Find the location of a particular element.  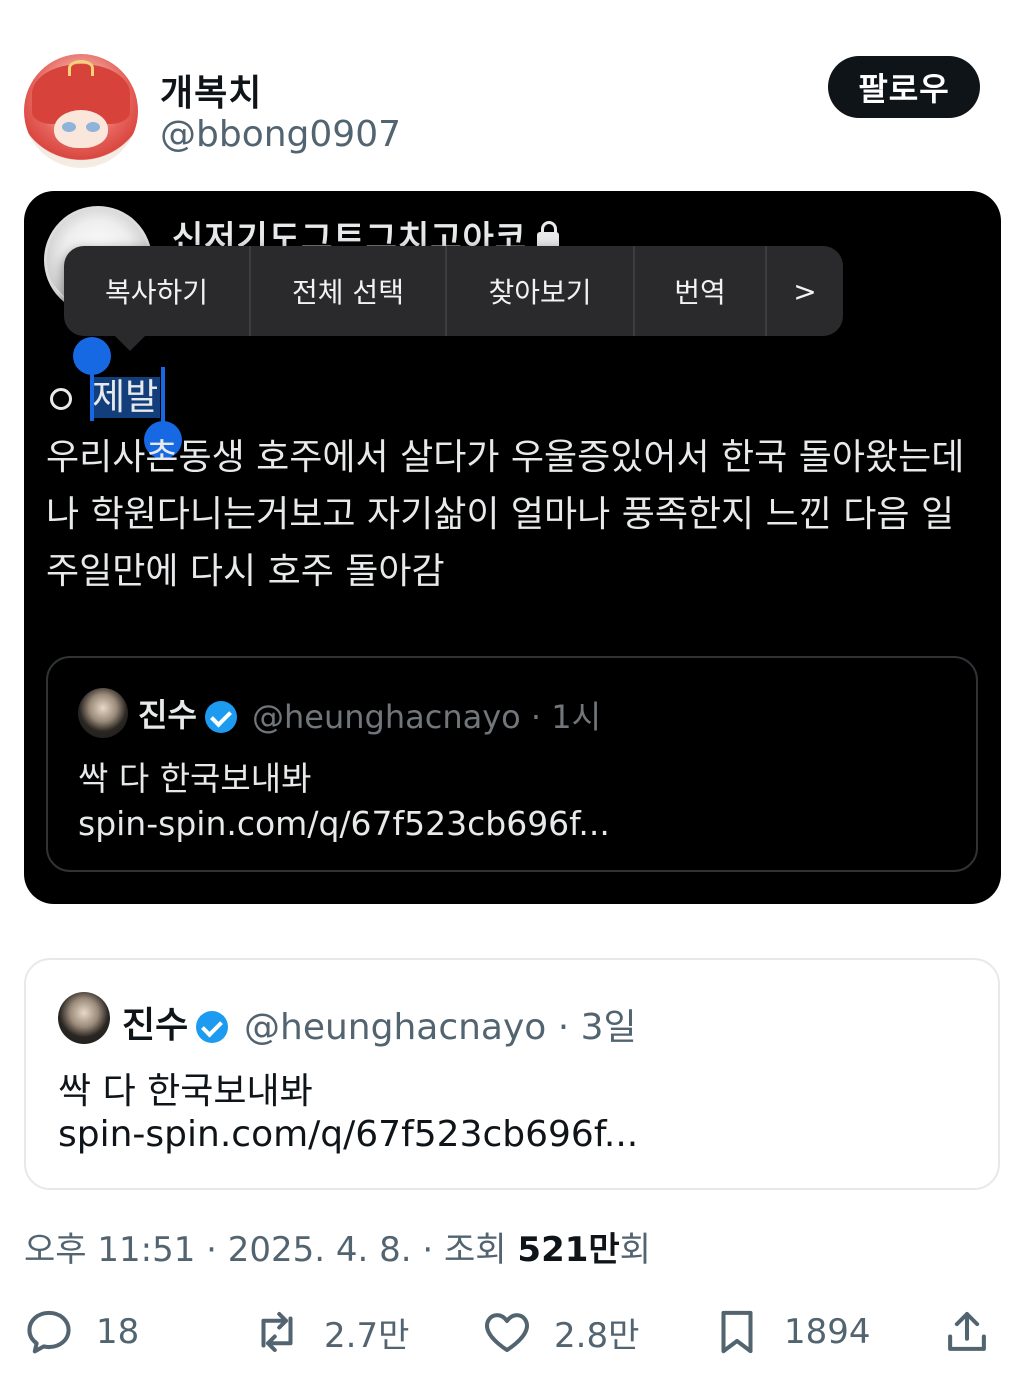

timestamp-suffix: 회 is located at coordinates (635, 1250).